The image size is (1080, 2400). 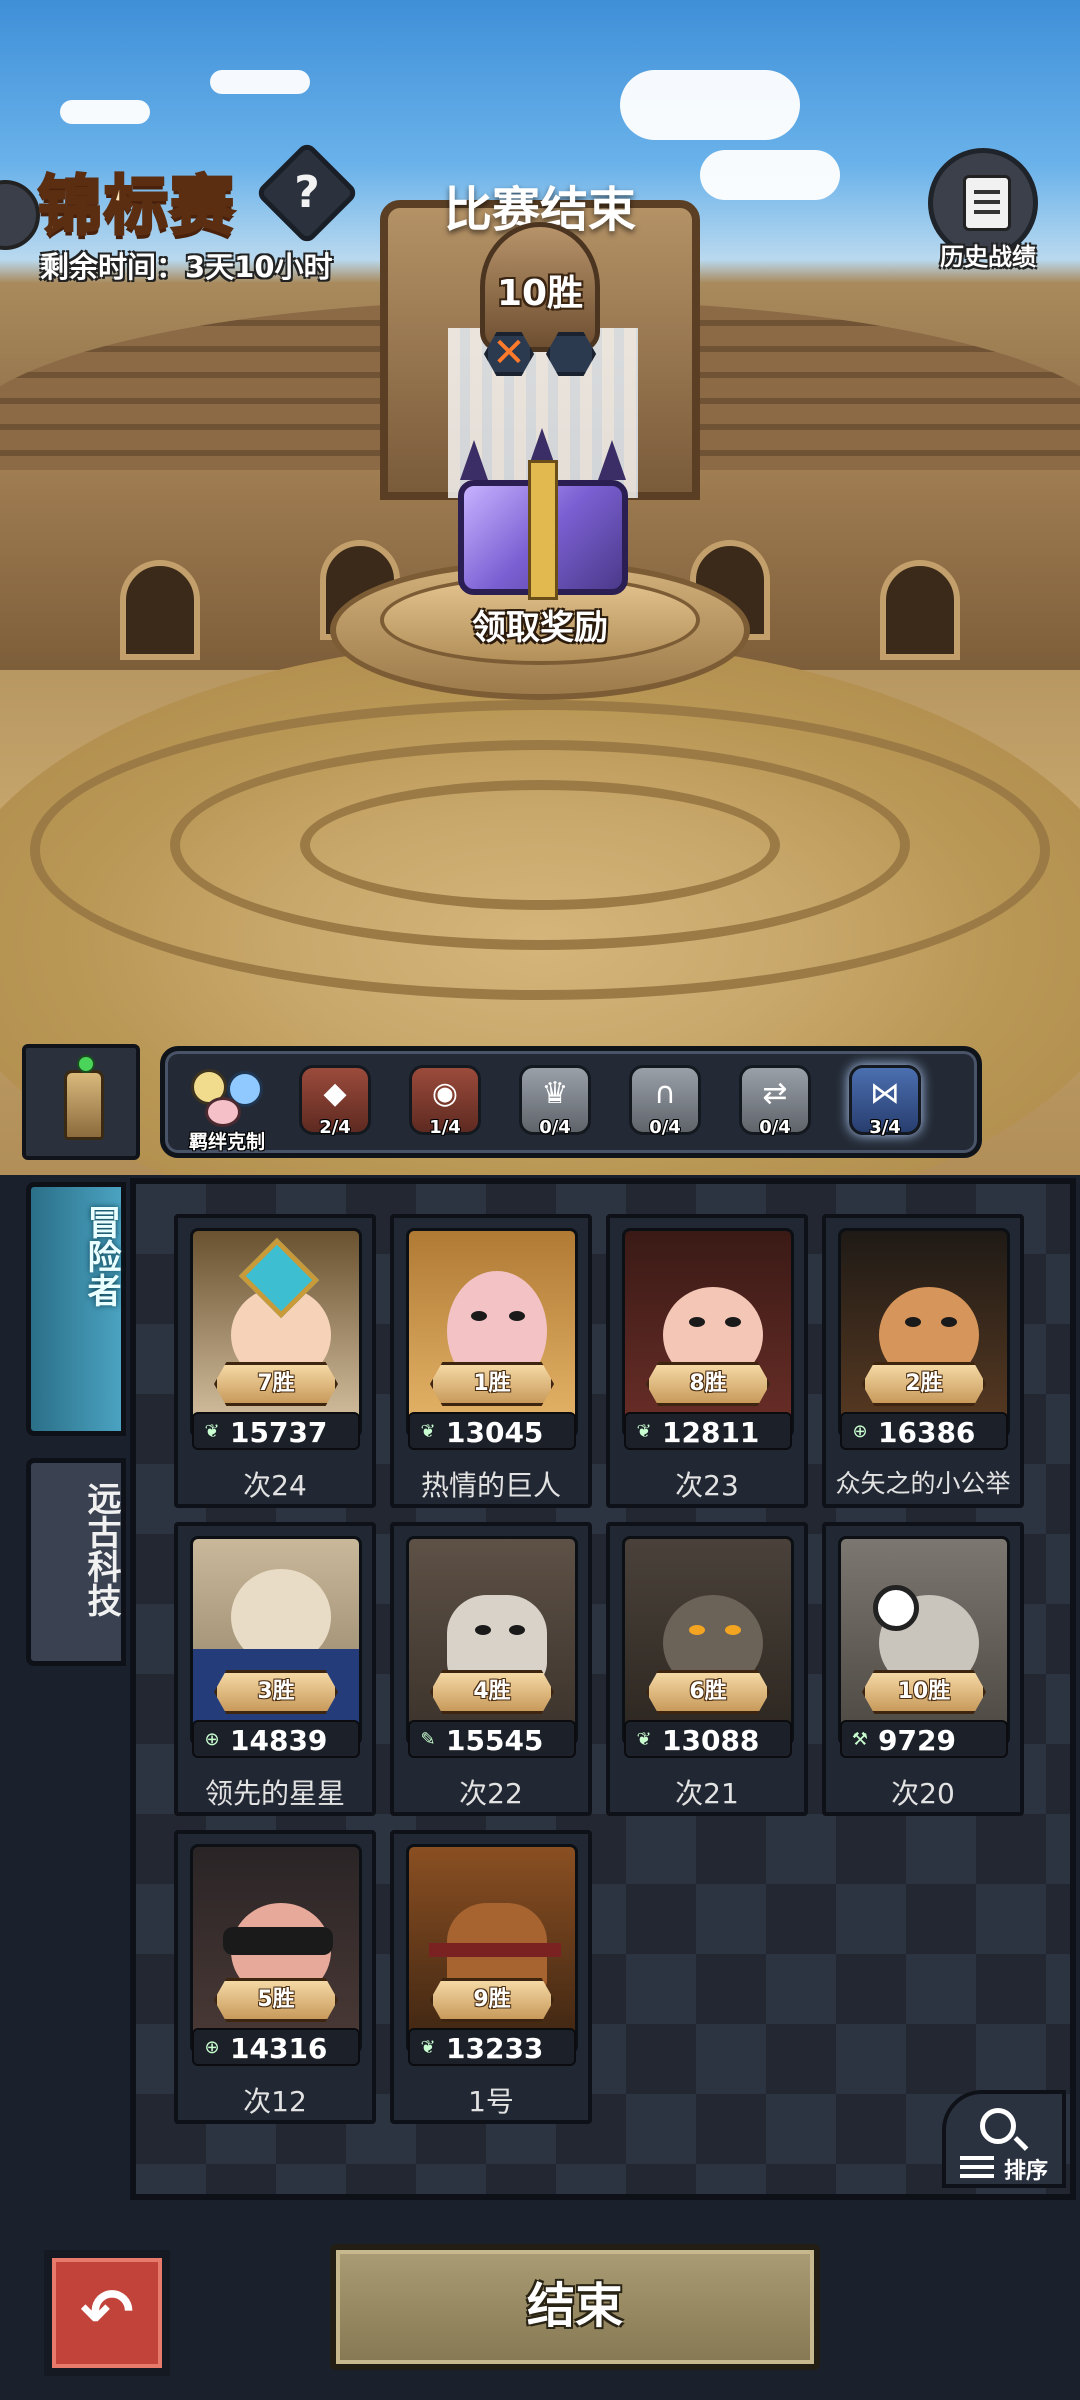 I want to click on hero-card: 7胜 ❦ 15737 次24, so click(x=275, y=1361).